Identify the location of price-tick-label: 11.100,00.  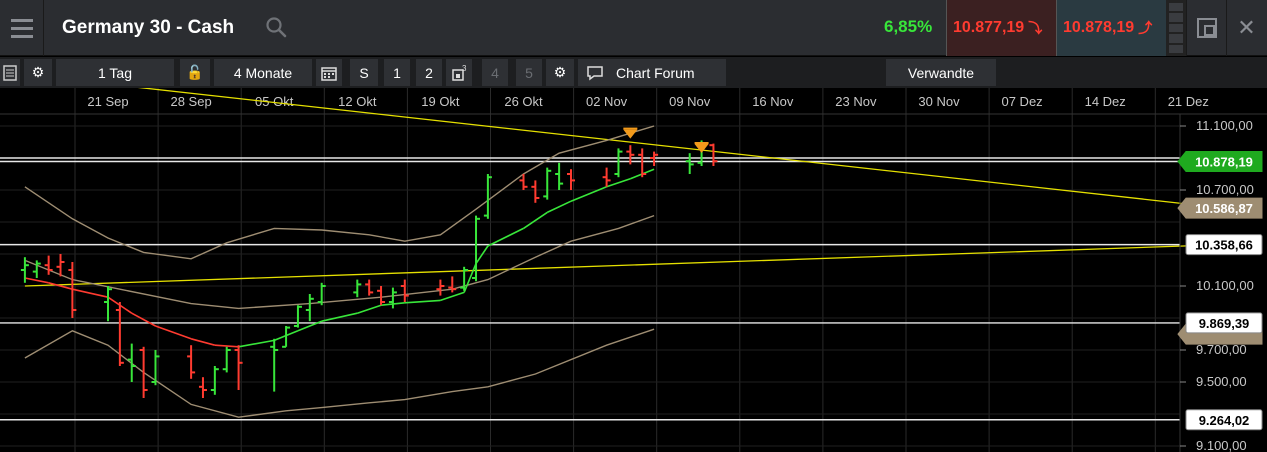
(1224, 125).